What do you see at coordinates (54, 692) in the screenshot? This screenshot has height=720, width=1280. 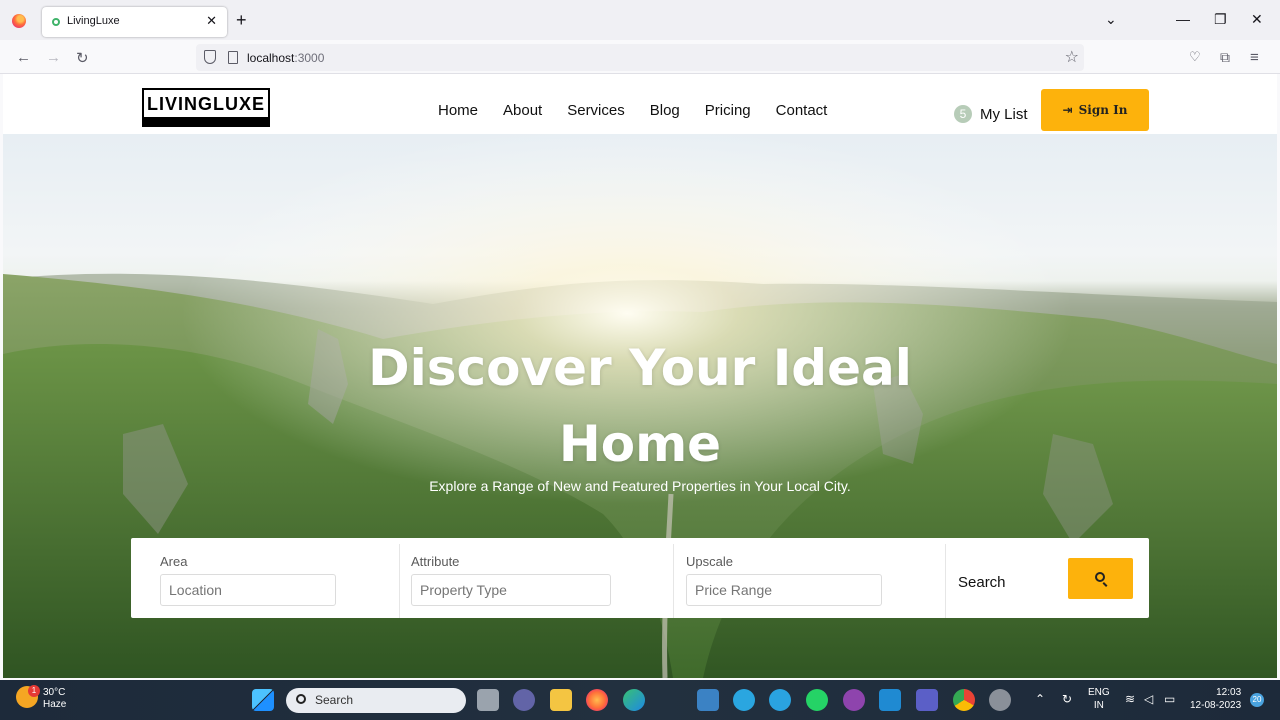 I see `temperature-text: 30°C` at bounding box center [54, 692].